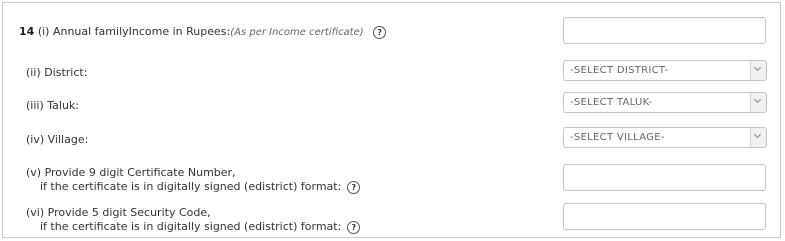 This screenshot has width=785, height=241. I want to click on security-code-label-line1: (vi) Provide 5 digit Security Code,, so click(118, 212).